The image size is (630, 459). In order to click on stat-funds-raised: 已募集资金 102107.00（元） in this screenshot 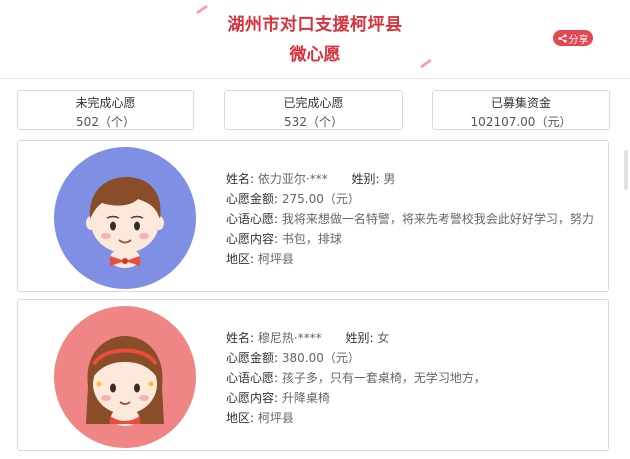, I will do `click(521, 110)`.